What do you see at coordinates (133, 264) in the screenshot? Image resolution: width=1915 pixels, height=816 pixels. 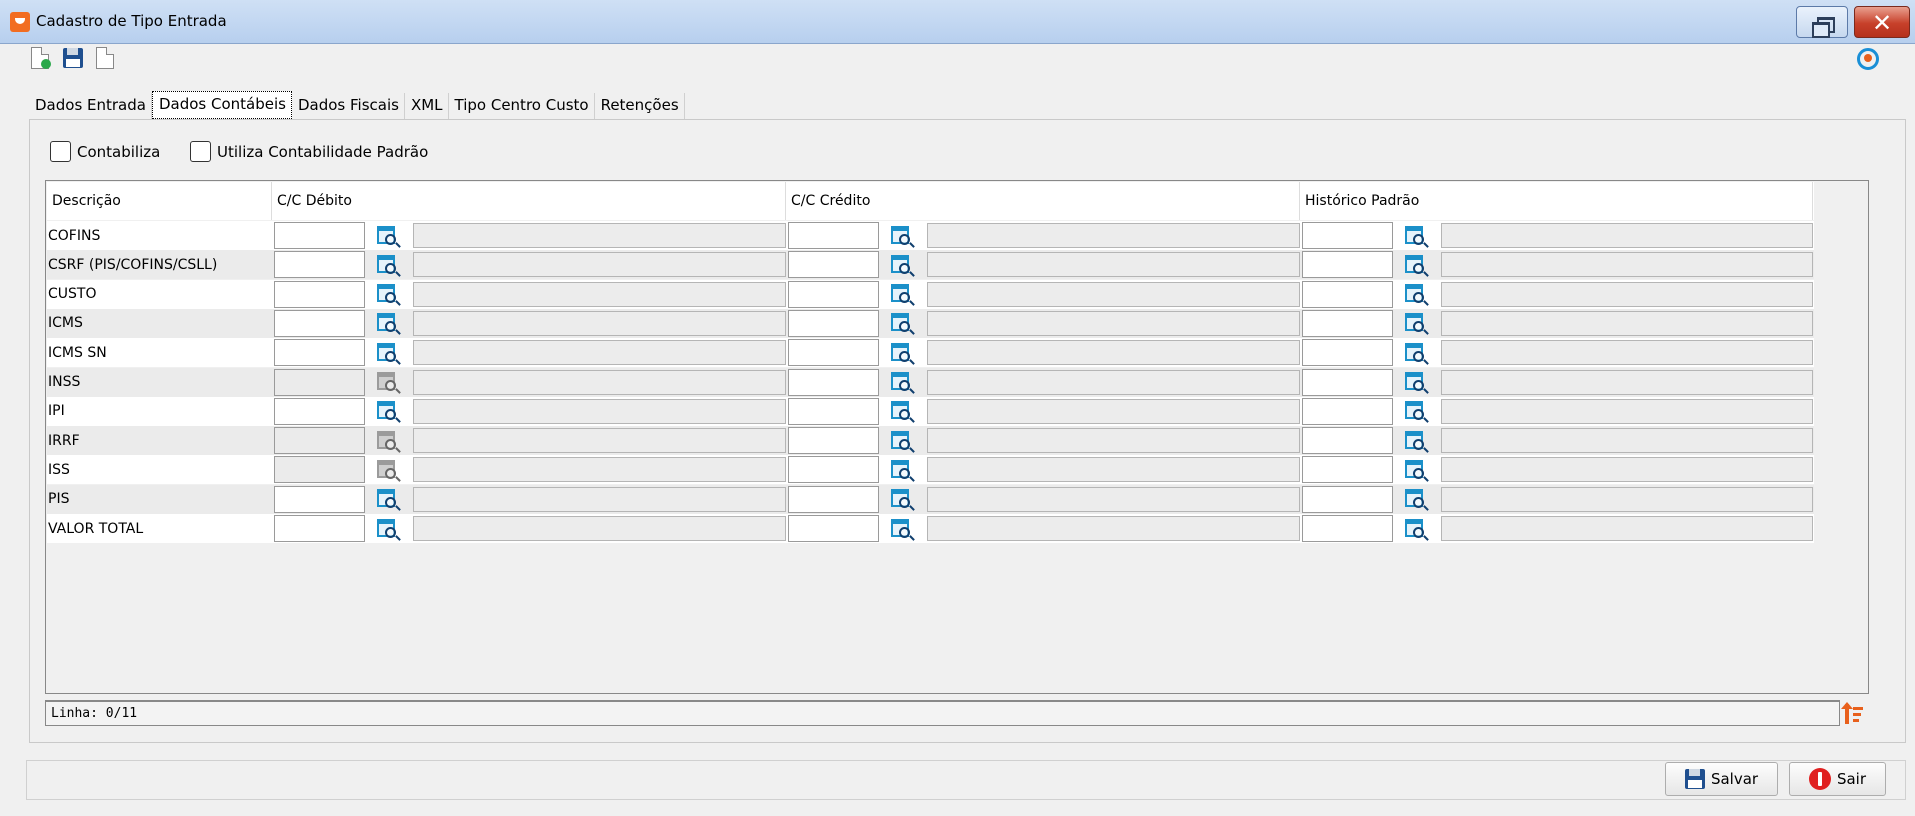 I see `row-description: CSRF (PIS/COFINS/CSLL)` at bounding box center [133, 264].